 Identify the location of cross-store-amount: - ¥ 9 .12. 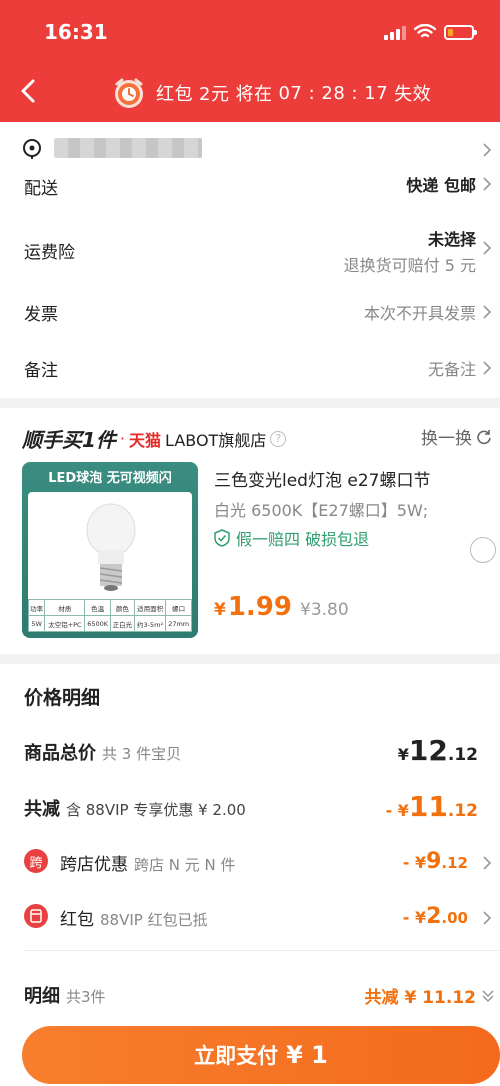
(435, 861).